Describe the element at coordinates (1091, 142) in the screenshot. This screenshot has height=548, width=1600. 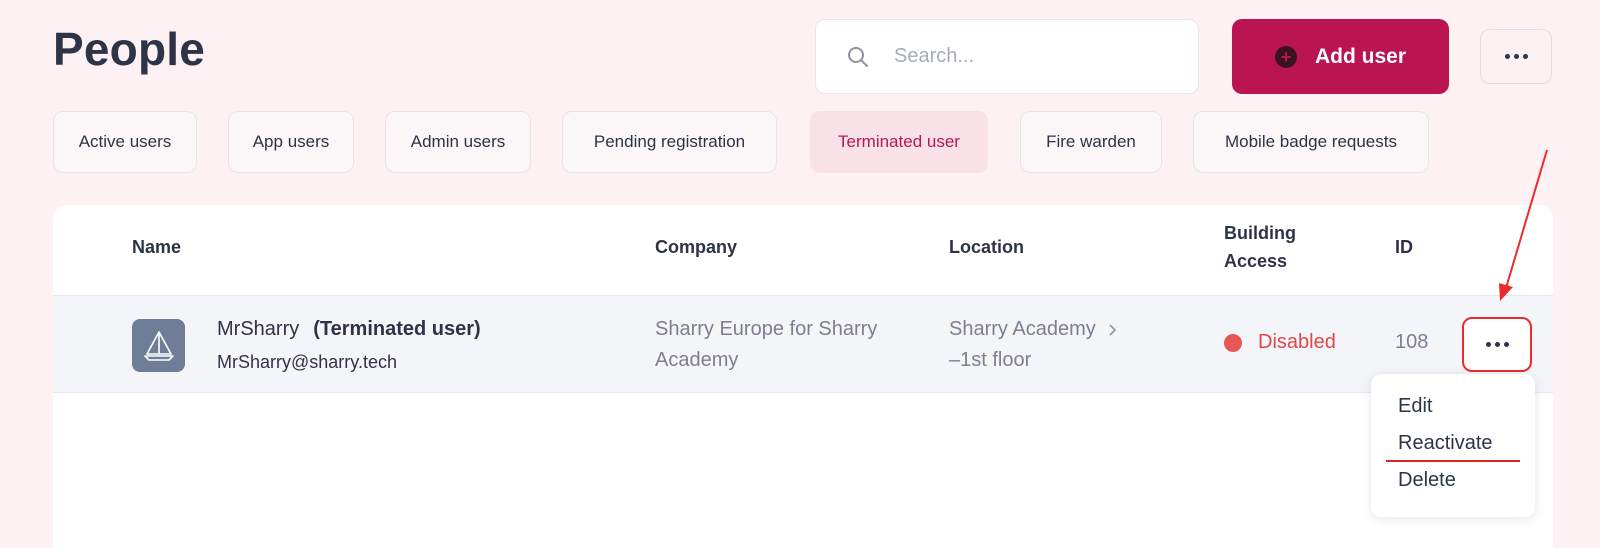
I see `tab-fire-warden: Fire warden` at that location.